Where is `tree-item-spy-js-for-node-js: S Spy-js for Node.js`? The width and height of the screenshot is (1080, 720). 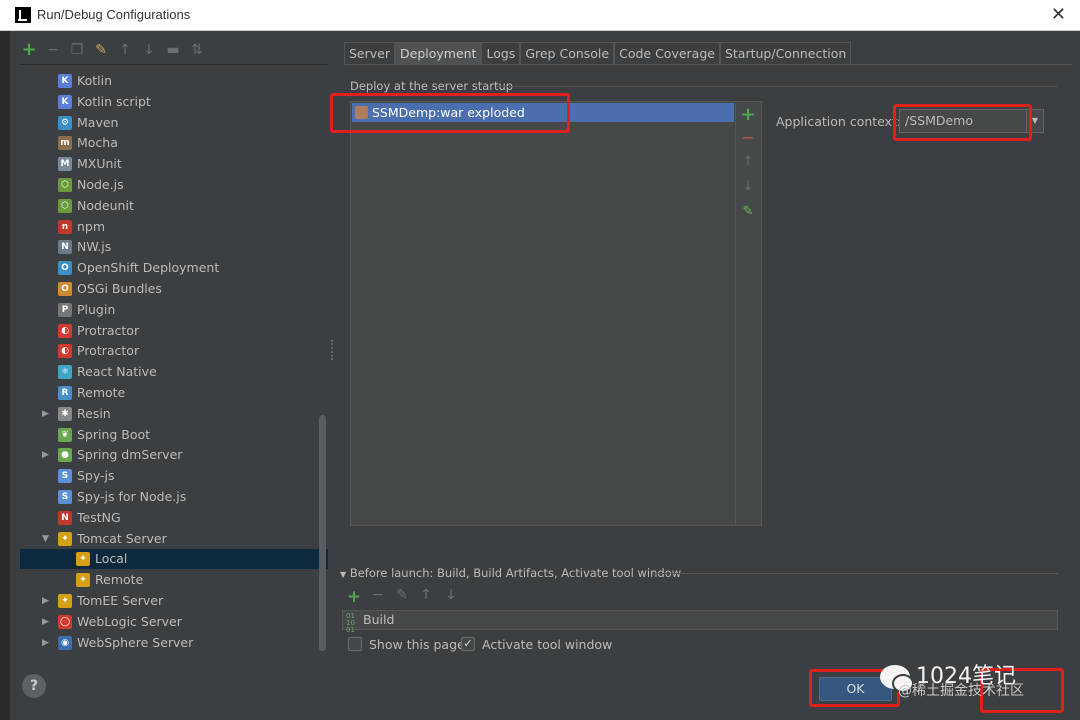 tree-item-spy-js-for-node-js: S Spy-js for Node.js is located at coordinates (174, 497).